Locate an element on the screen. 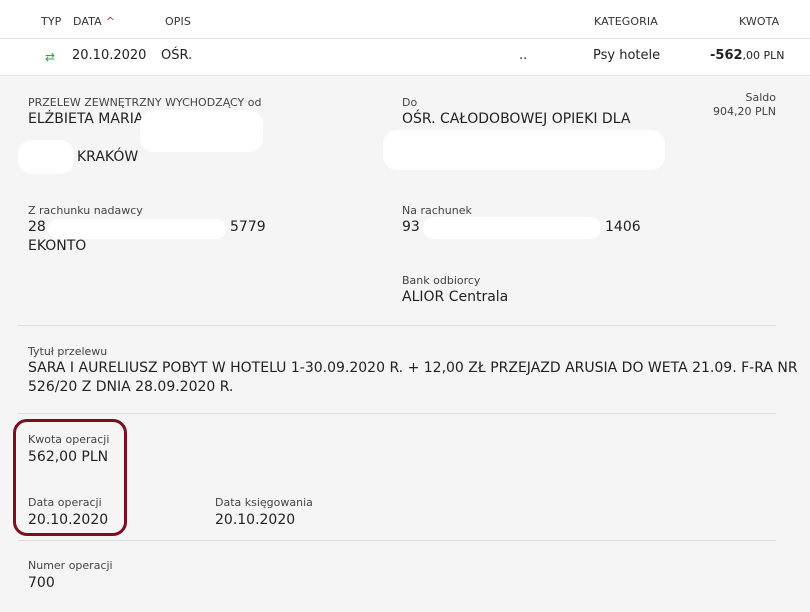 The width and height of the screenshot is (810, 612). recipient-name: OŚR. CAŁODOBOWEJ OPIEKI DLA is located at coordinates (516, 119).